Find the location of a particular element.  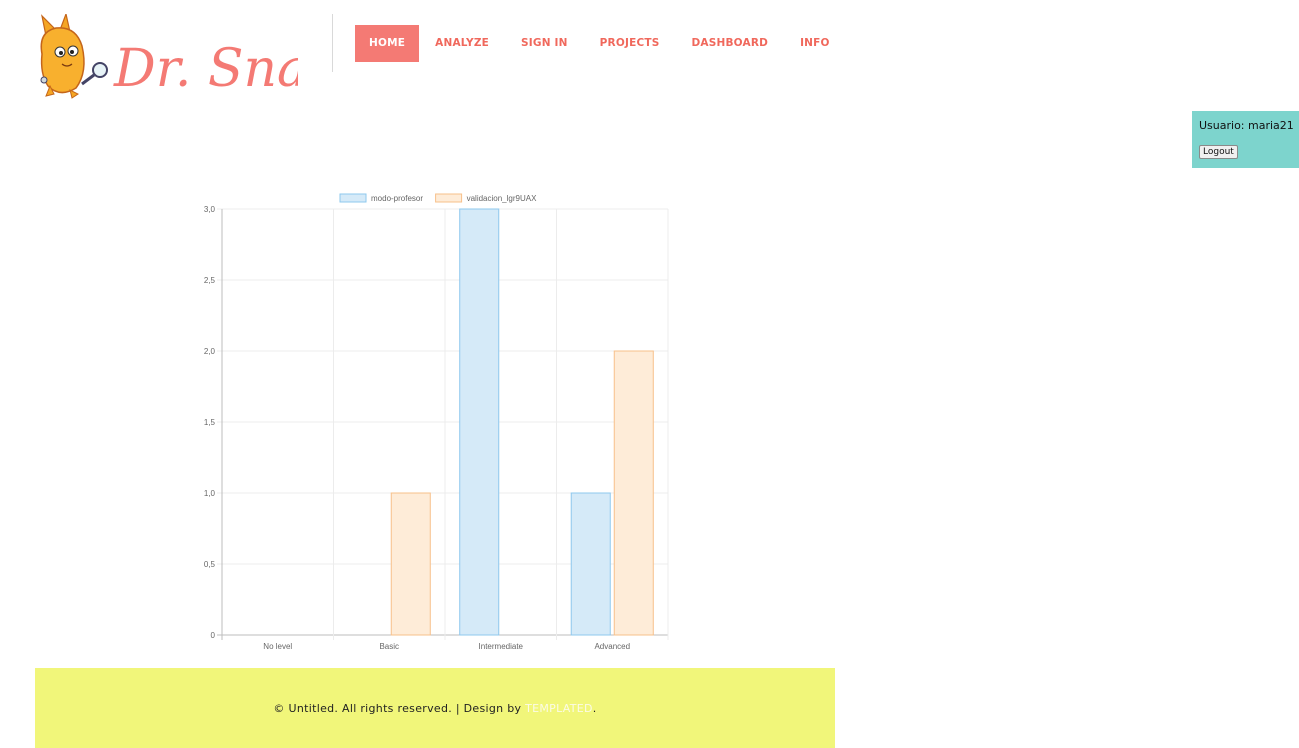

y-tick-label: 1,5 is located at coordinates (210, 422).